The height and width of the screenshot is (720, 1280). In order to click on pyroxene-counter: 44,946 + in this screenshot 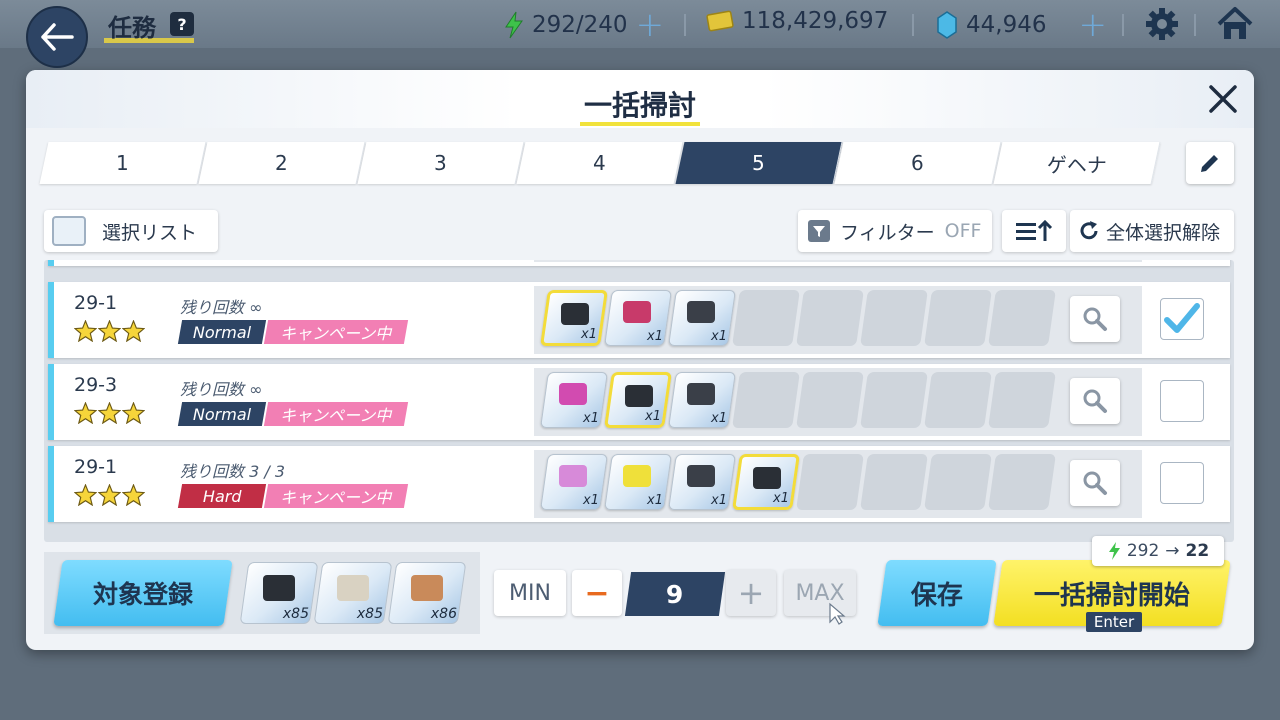, I will do `click(1021, 25)`.